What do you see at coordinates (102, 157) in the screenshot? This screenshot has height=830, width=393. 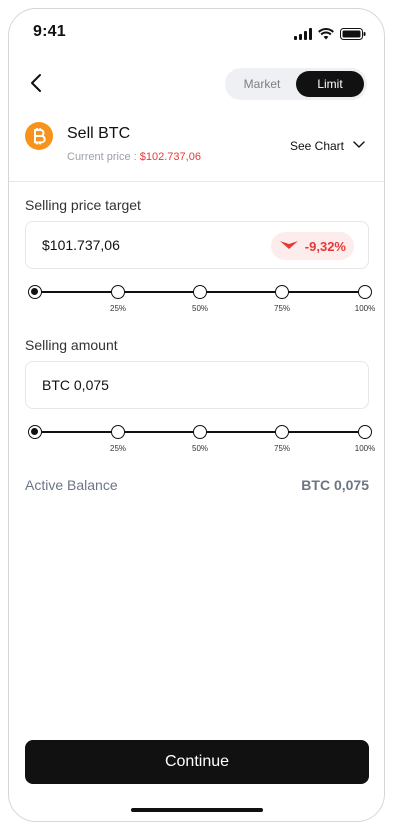 I see `current-price-label: Current price :` at bounding box center [102, 157].